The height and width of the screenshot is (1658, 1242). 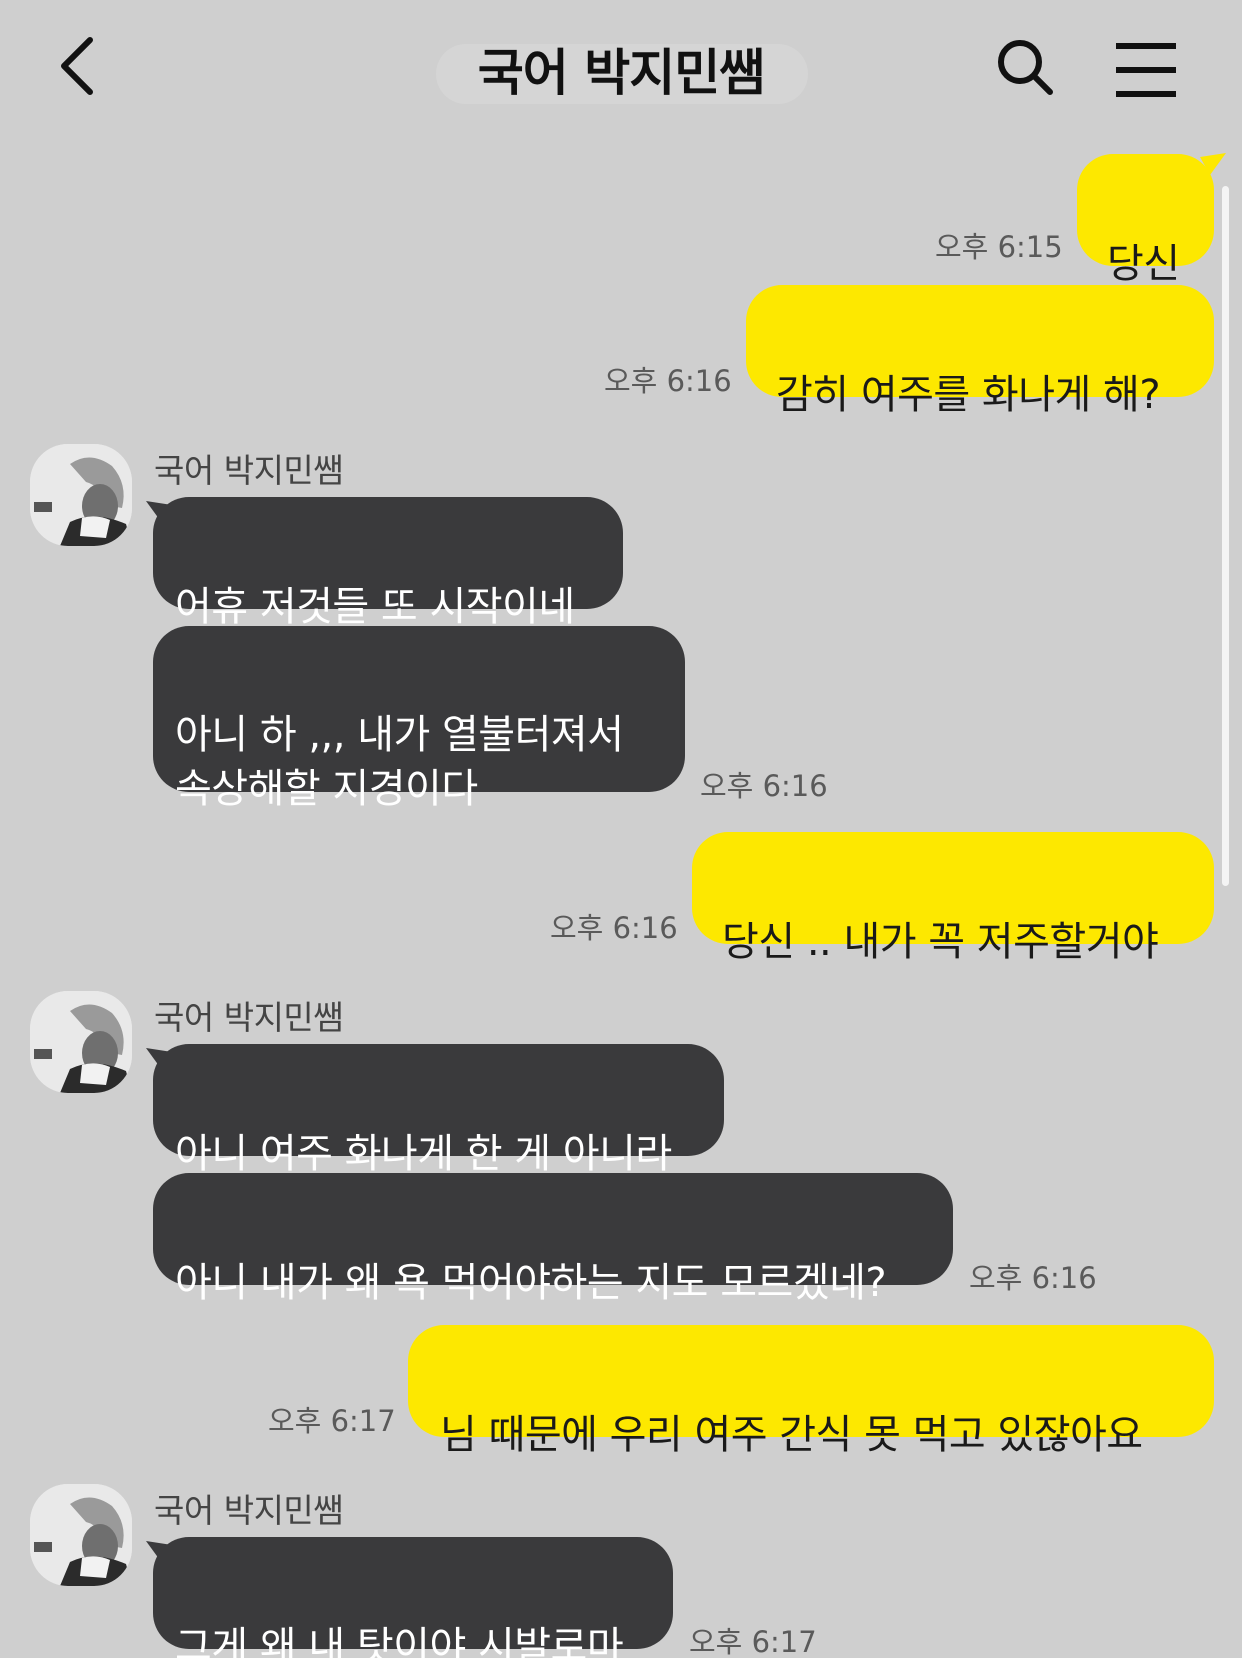 What do you see at coordinates (999, 247) in the screenshot?
I see `message-time: 오후 6:15` at bounding box center [999, 247].